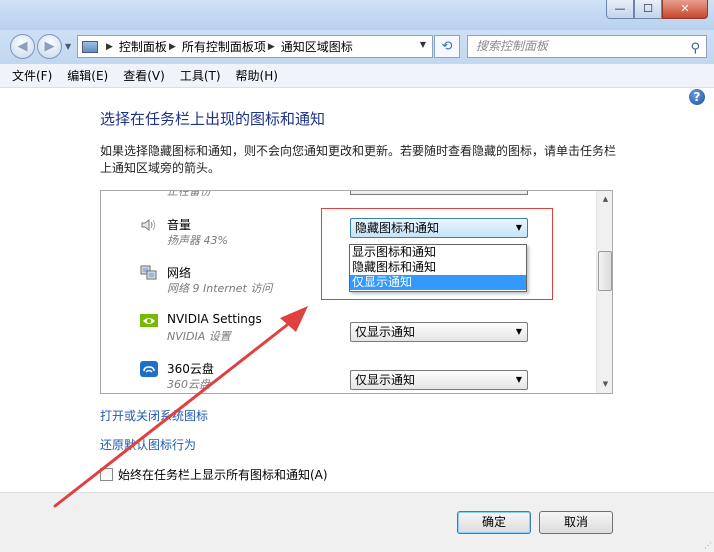  I want to click on refresh-icon: ⟲, so click(447, 46).